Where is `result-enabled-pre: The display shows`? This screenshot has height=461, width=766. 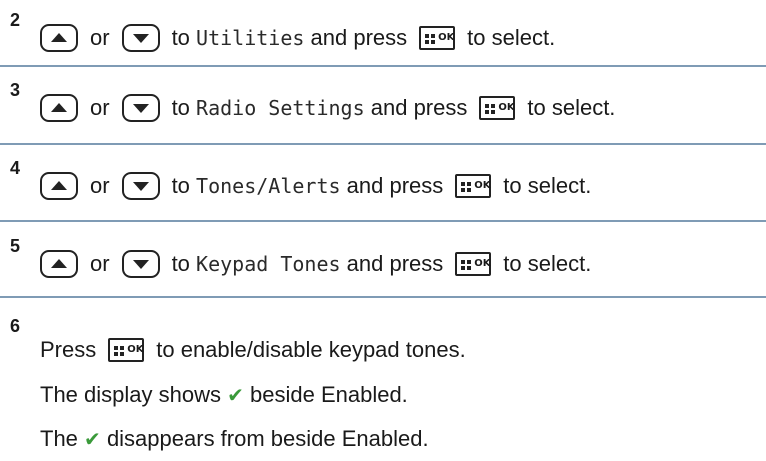 result-enabled-pre: The display shows is located at coordinates (130, 394).